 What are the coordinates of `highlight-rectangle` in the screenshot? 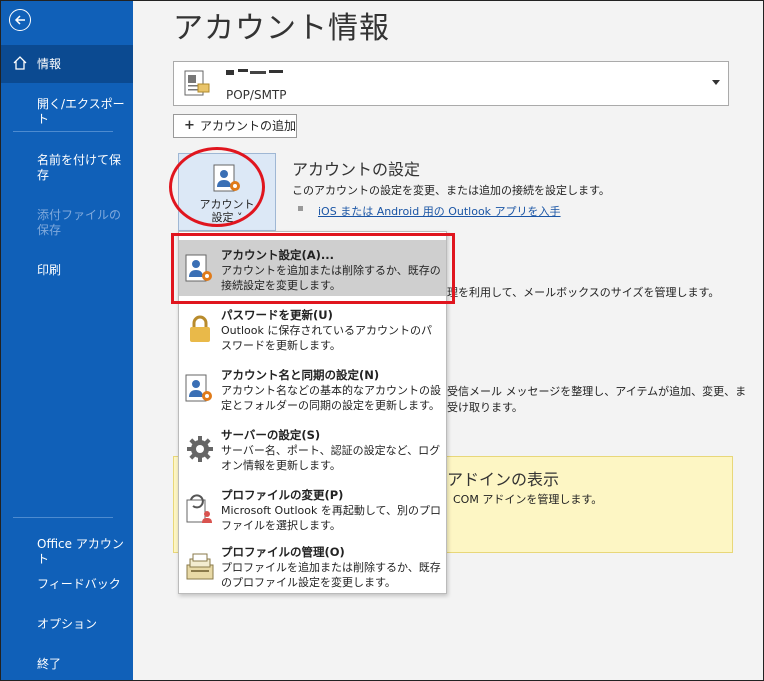 It's located at (313, 268).